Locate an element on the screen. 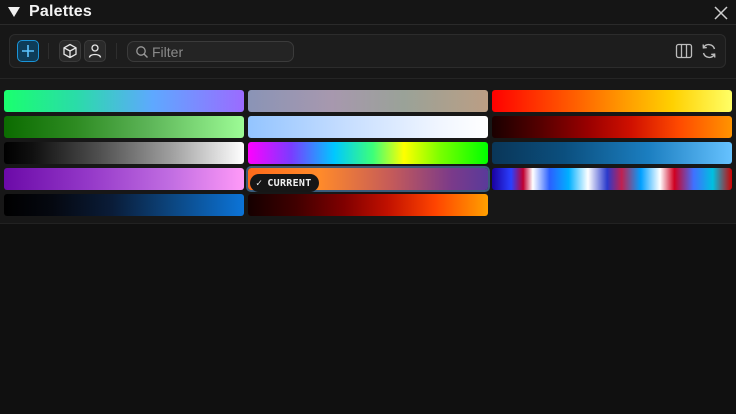  cube-icon is located at coordinates (70, 51).